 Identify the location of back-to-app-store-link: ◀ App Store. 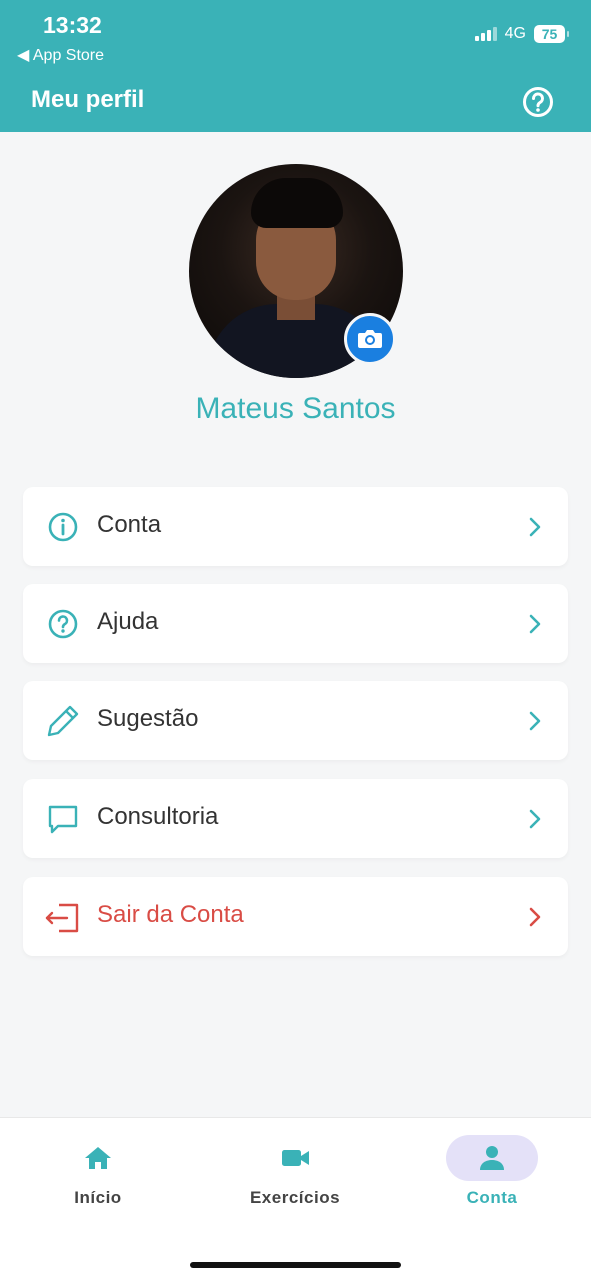
(60, 55).